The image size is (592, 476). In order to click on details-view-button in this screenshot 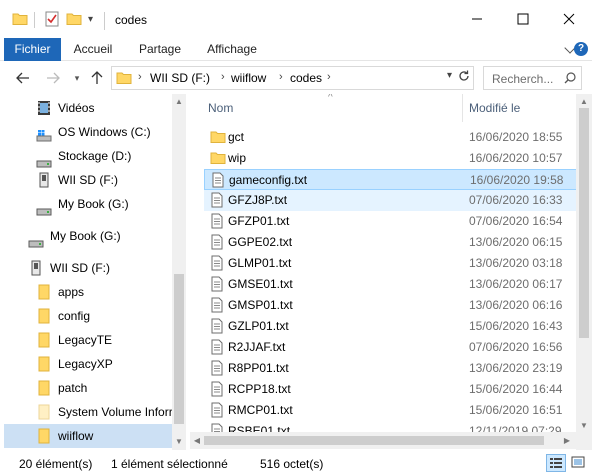, I will do `click(556, 463)`.